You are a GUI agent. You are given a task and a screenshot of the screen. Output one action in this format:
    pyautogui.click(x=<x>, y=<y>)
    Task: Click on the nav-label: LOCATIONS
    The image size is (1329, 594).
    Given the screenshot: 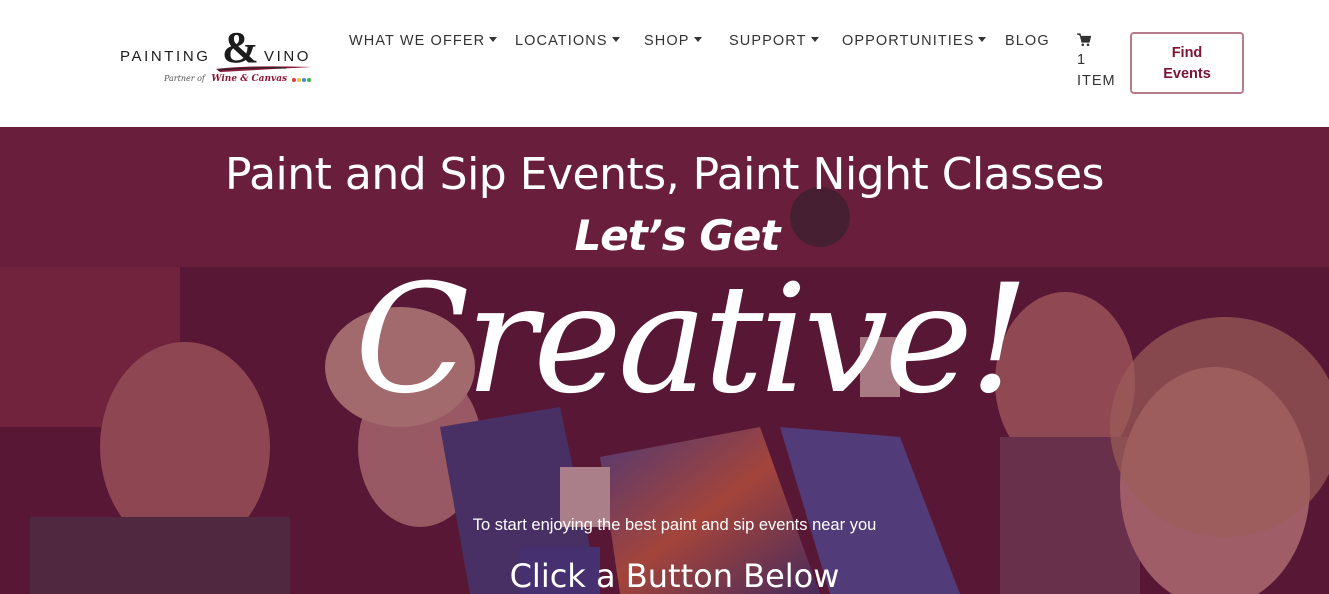 What is the action you would take?
    pyautogui.click(x=561, y=41)
    